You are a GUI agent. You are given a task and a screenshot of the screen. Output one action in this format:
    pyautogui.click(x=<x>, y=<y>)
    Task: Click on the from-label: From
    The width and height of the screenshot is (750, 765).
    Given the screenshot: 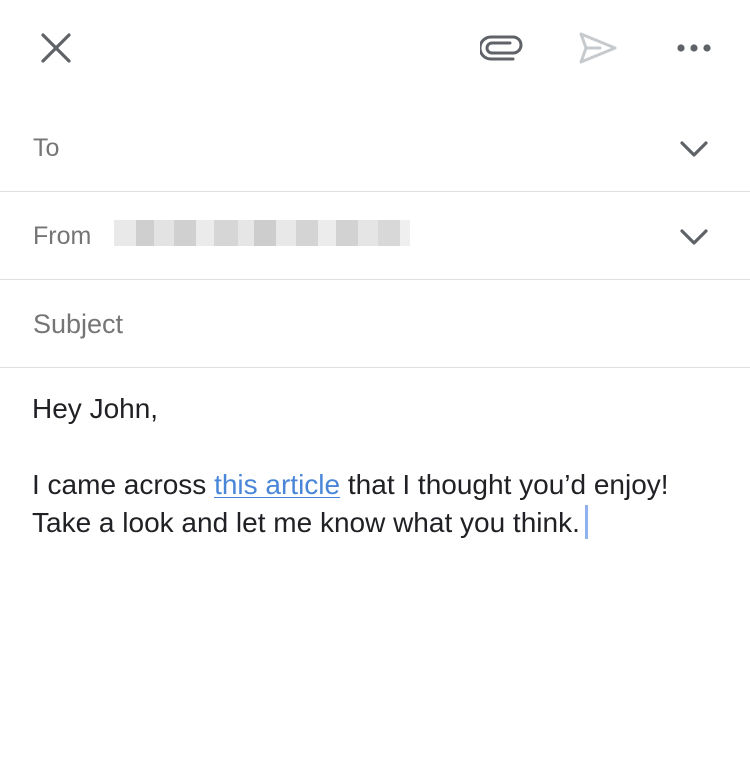 What is the action you would take?
    pyautogui.click(x=62, y=236)
    